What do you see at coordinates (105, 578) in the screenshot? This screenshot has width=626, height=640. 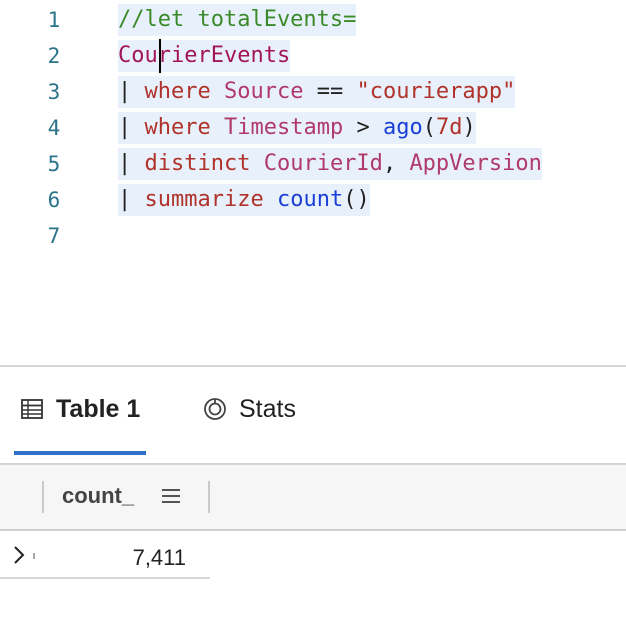 I see `row-border` at bounding box center [105, 578].